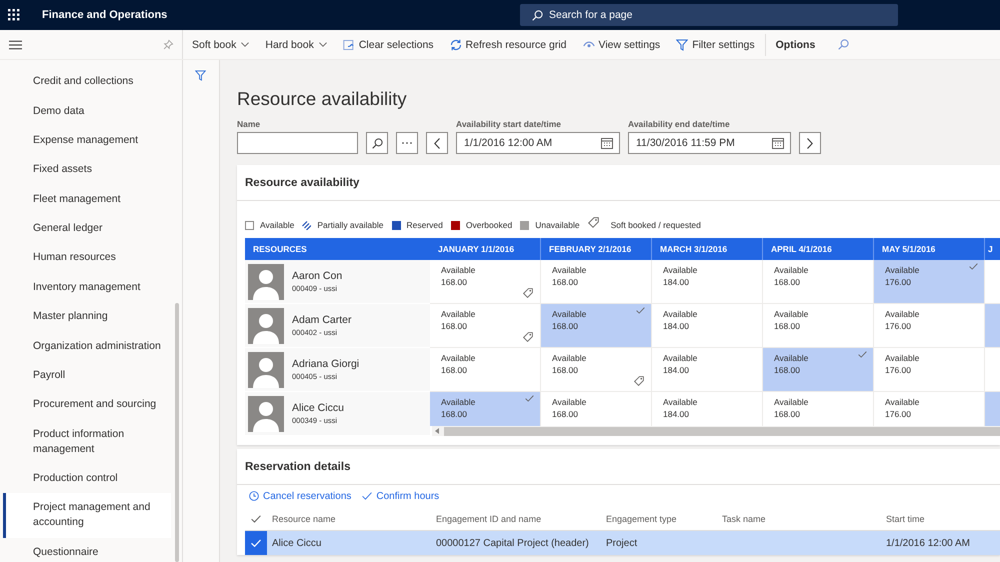 This screenshot has height=562, width=1000. I want to click on scrollbar-thumb, so click(177, 432).